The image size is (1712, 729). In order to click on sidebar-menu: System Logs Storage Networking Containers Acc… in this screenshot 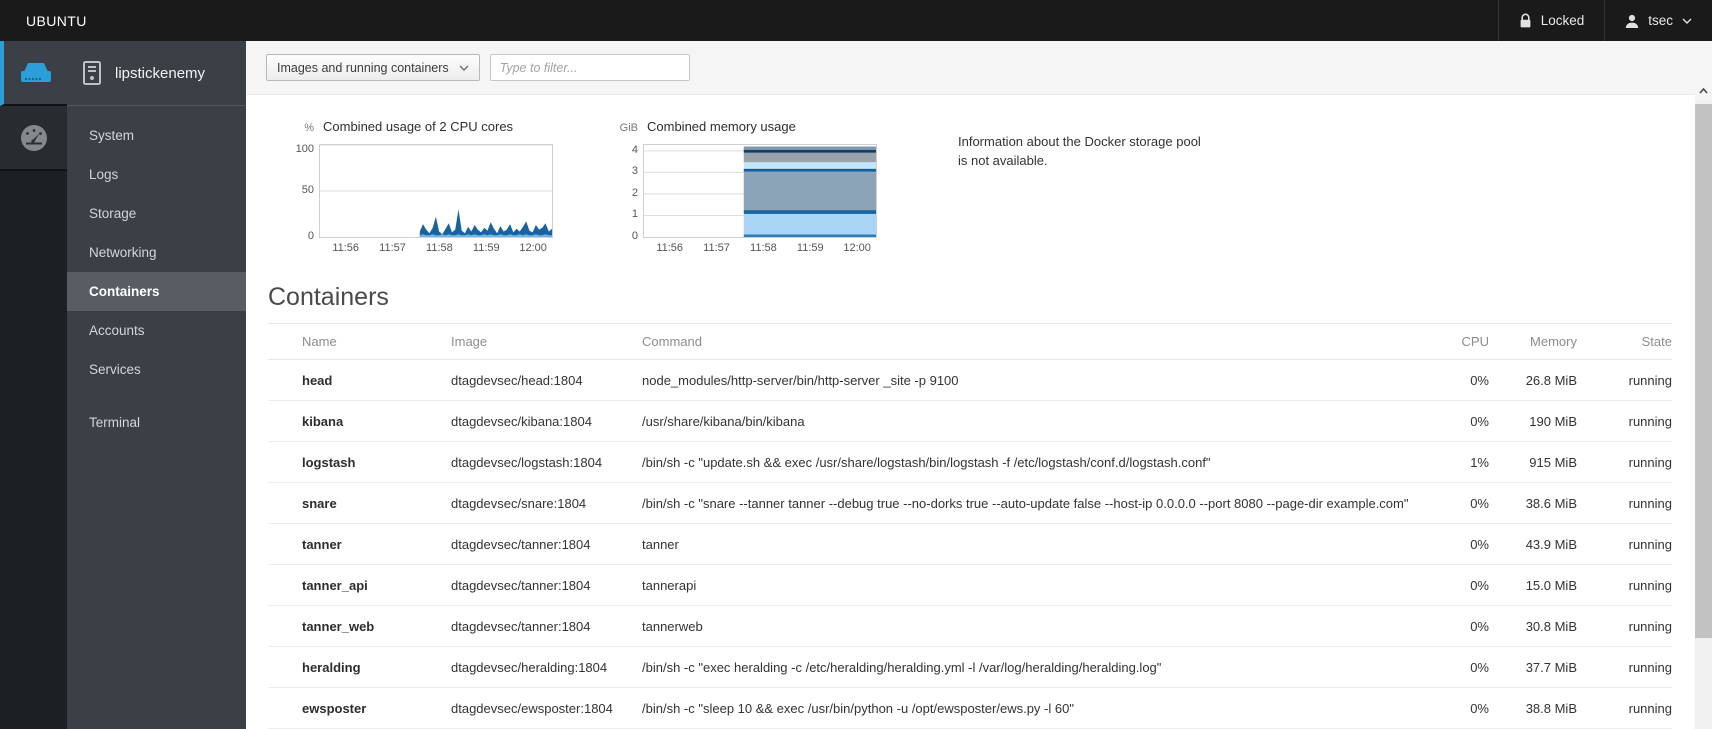, I will do `click(156, 279)`.